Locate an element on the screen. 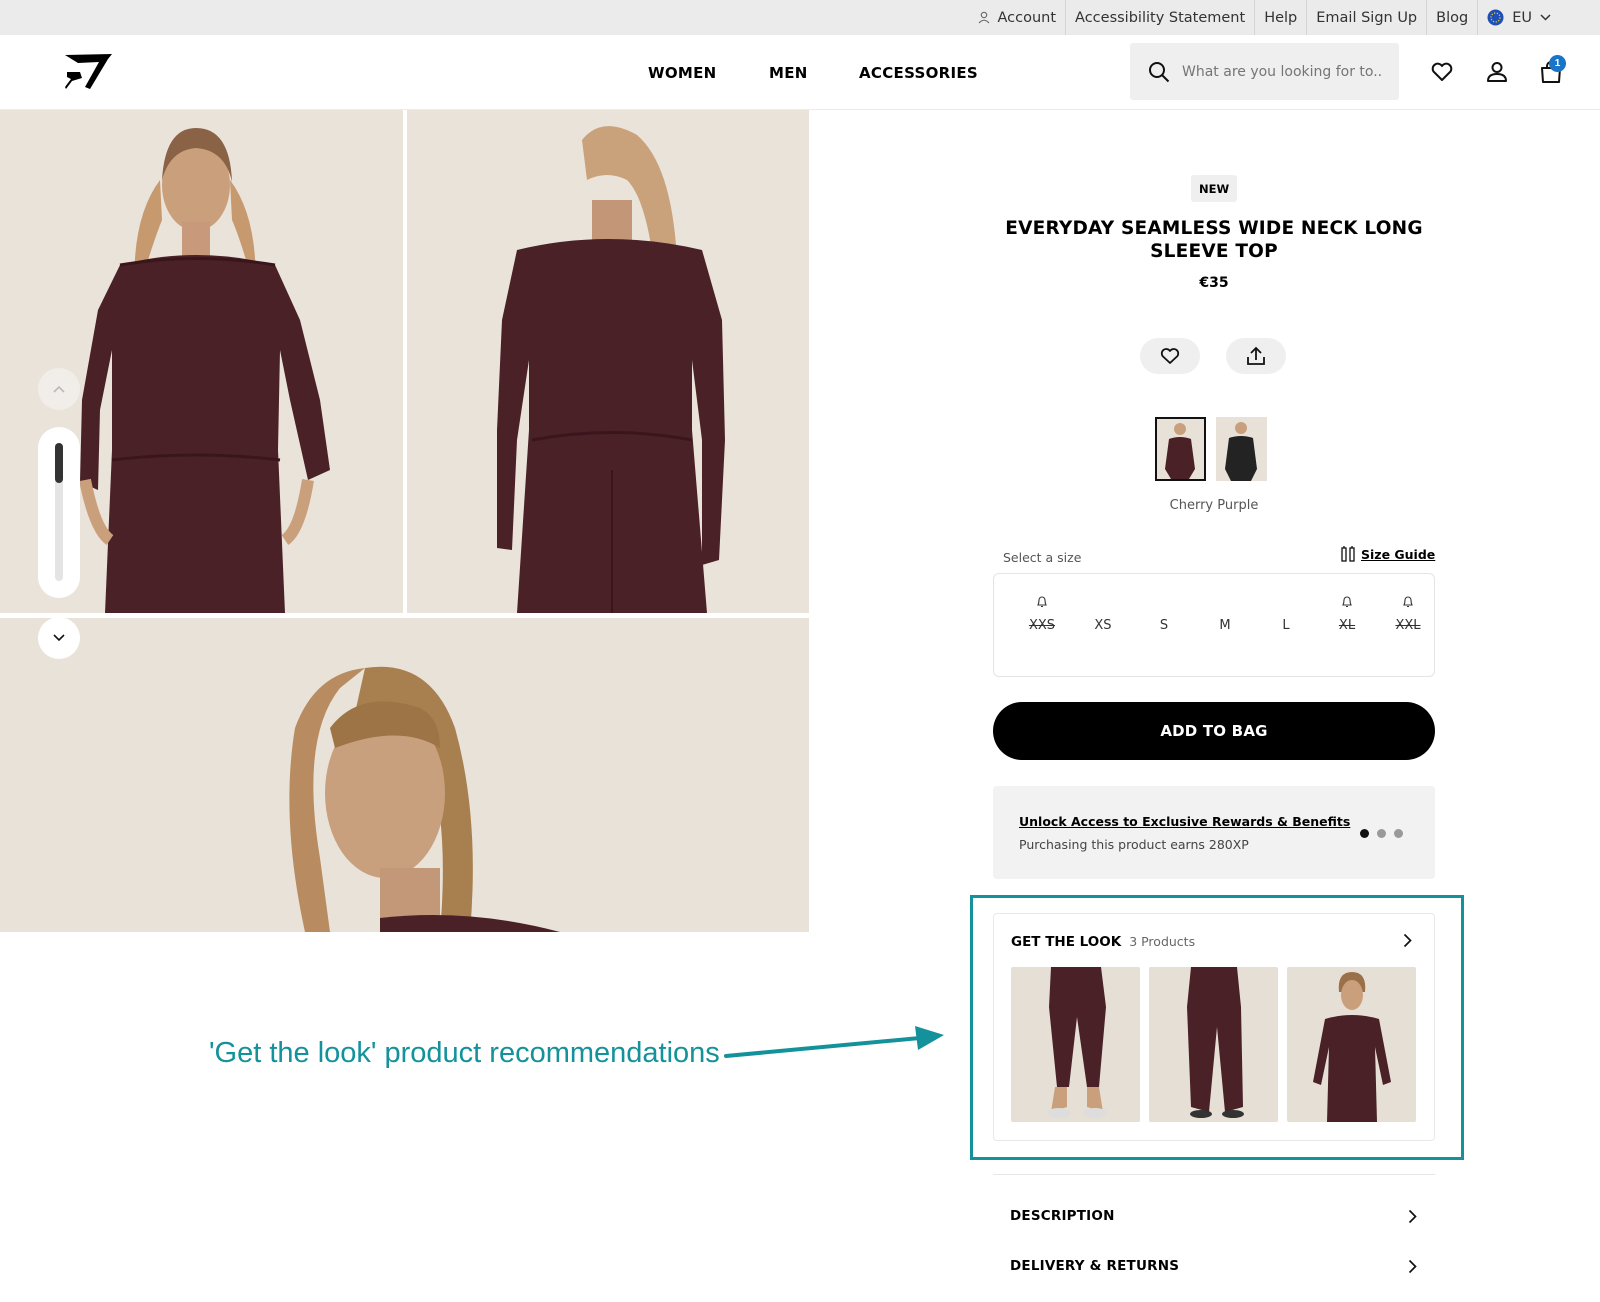 The width and height of the screenshot is (1600, 1302). region-label: EU is located at coordinates (1522, 17).